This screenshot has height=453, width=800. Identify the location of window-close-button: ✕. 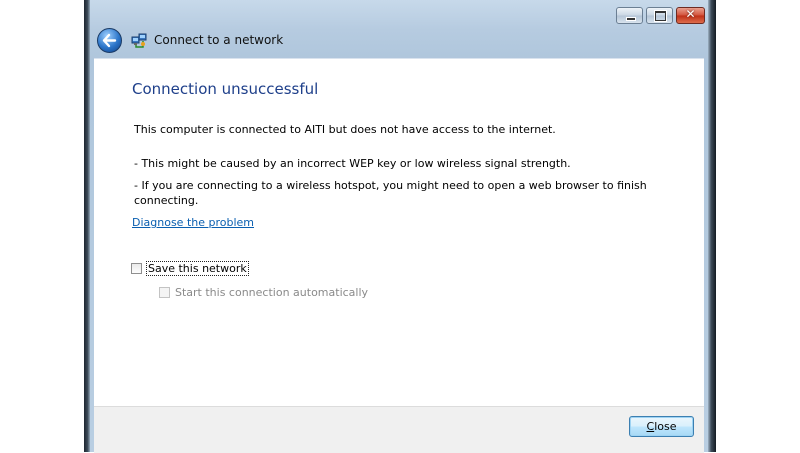
(690, 15).